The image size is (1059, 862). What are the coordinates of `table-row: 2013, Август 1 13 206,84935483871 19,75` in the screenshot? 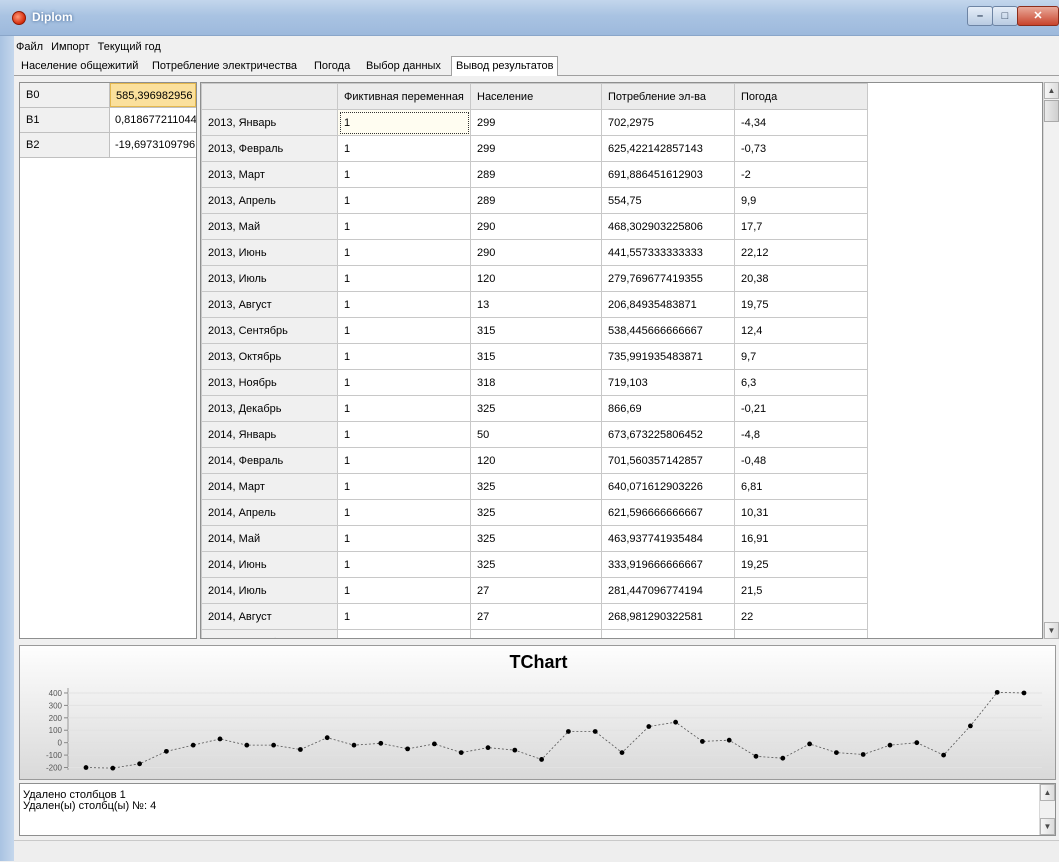 It's located at (534, 304).